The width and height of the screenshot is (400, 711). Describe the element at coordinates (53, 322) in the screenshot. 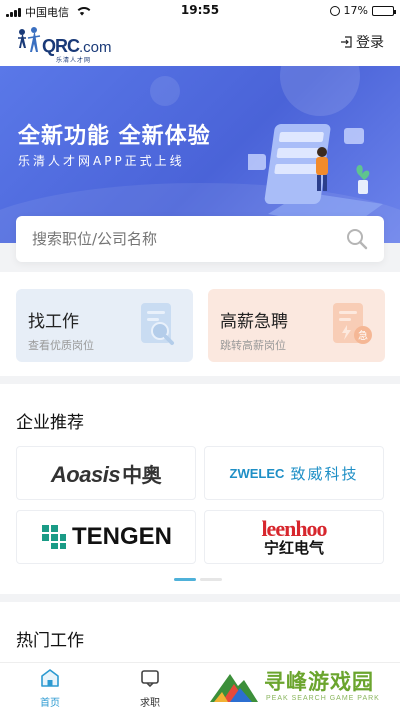

I see `find-job-title: 找工作` at that location.